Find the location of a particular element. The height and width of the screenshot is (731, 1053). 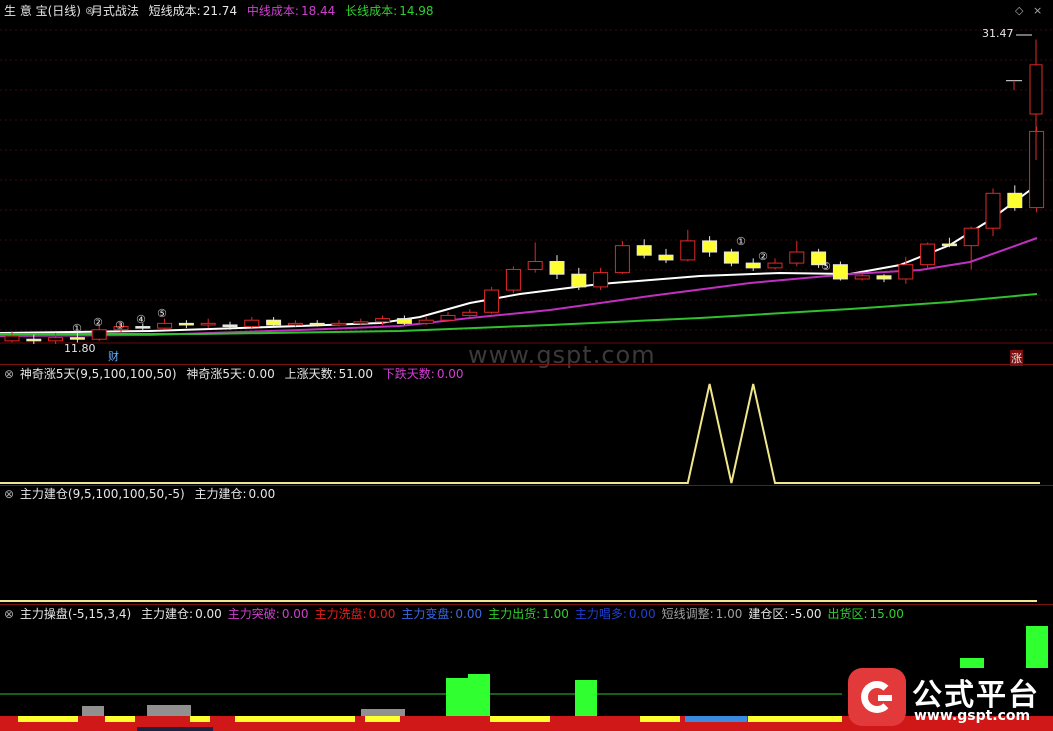

panel4-item-value-0: 0.00 is located at coordinates (208, 614).